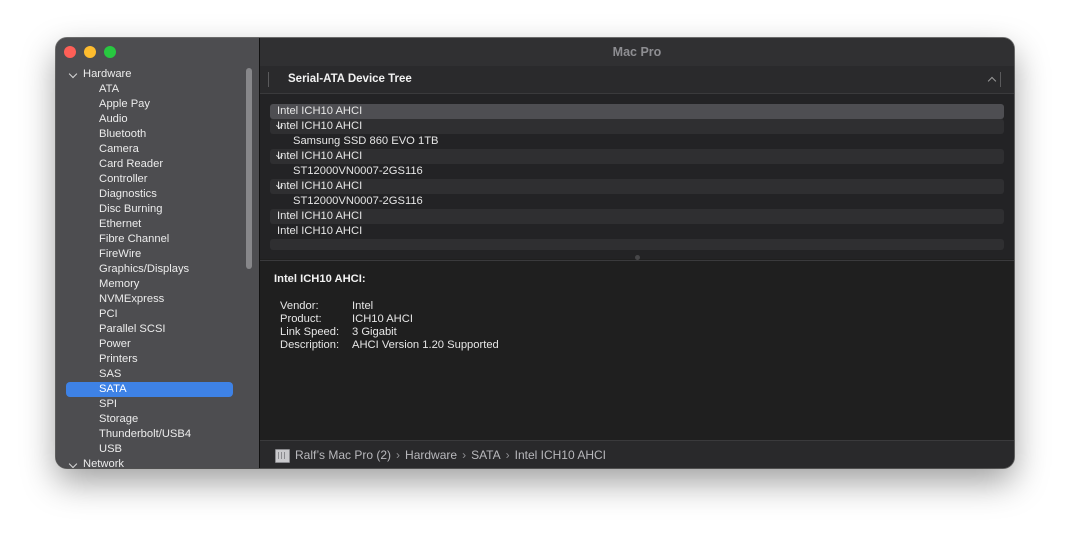 This screenshot has width=1070, height=543. I want to click on sidebar-item-sata: SATA, so click(151, 389).